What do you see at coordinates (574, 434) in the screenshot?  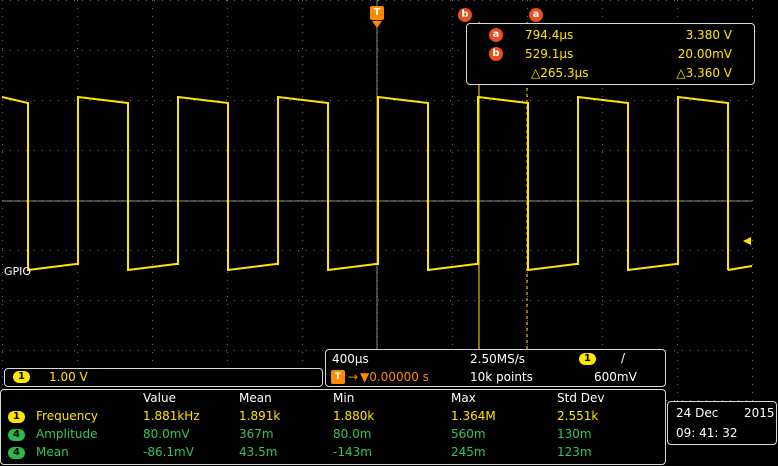 I see `measurement-value: 130m` at bounding box center [574, 434].